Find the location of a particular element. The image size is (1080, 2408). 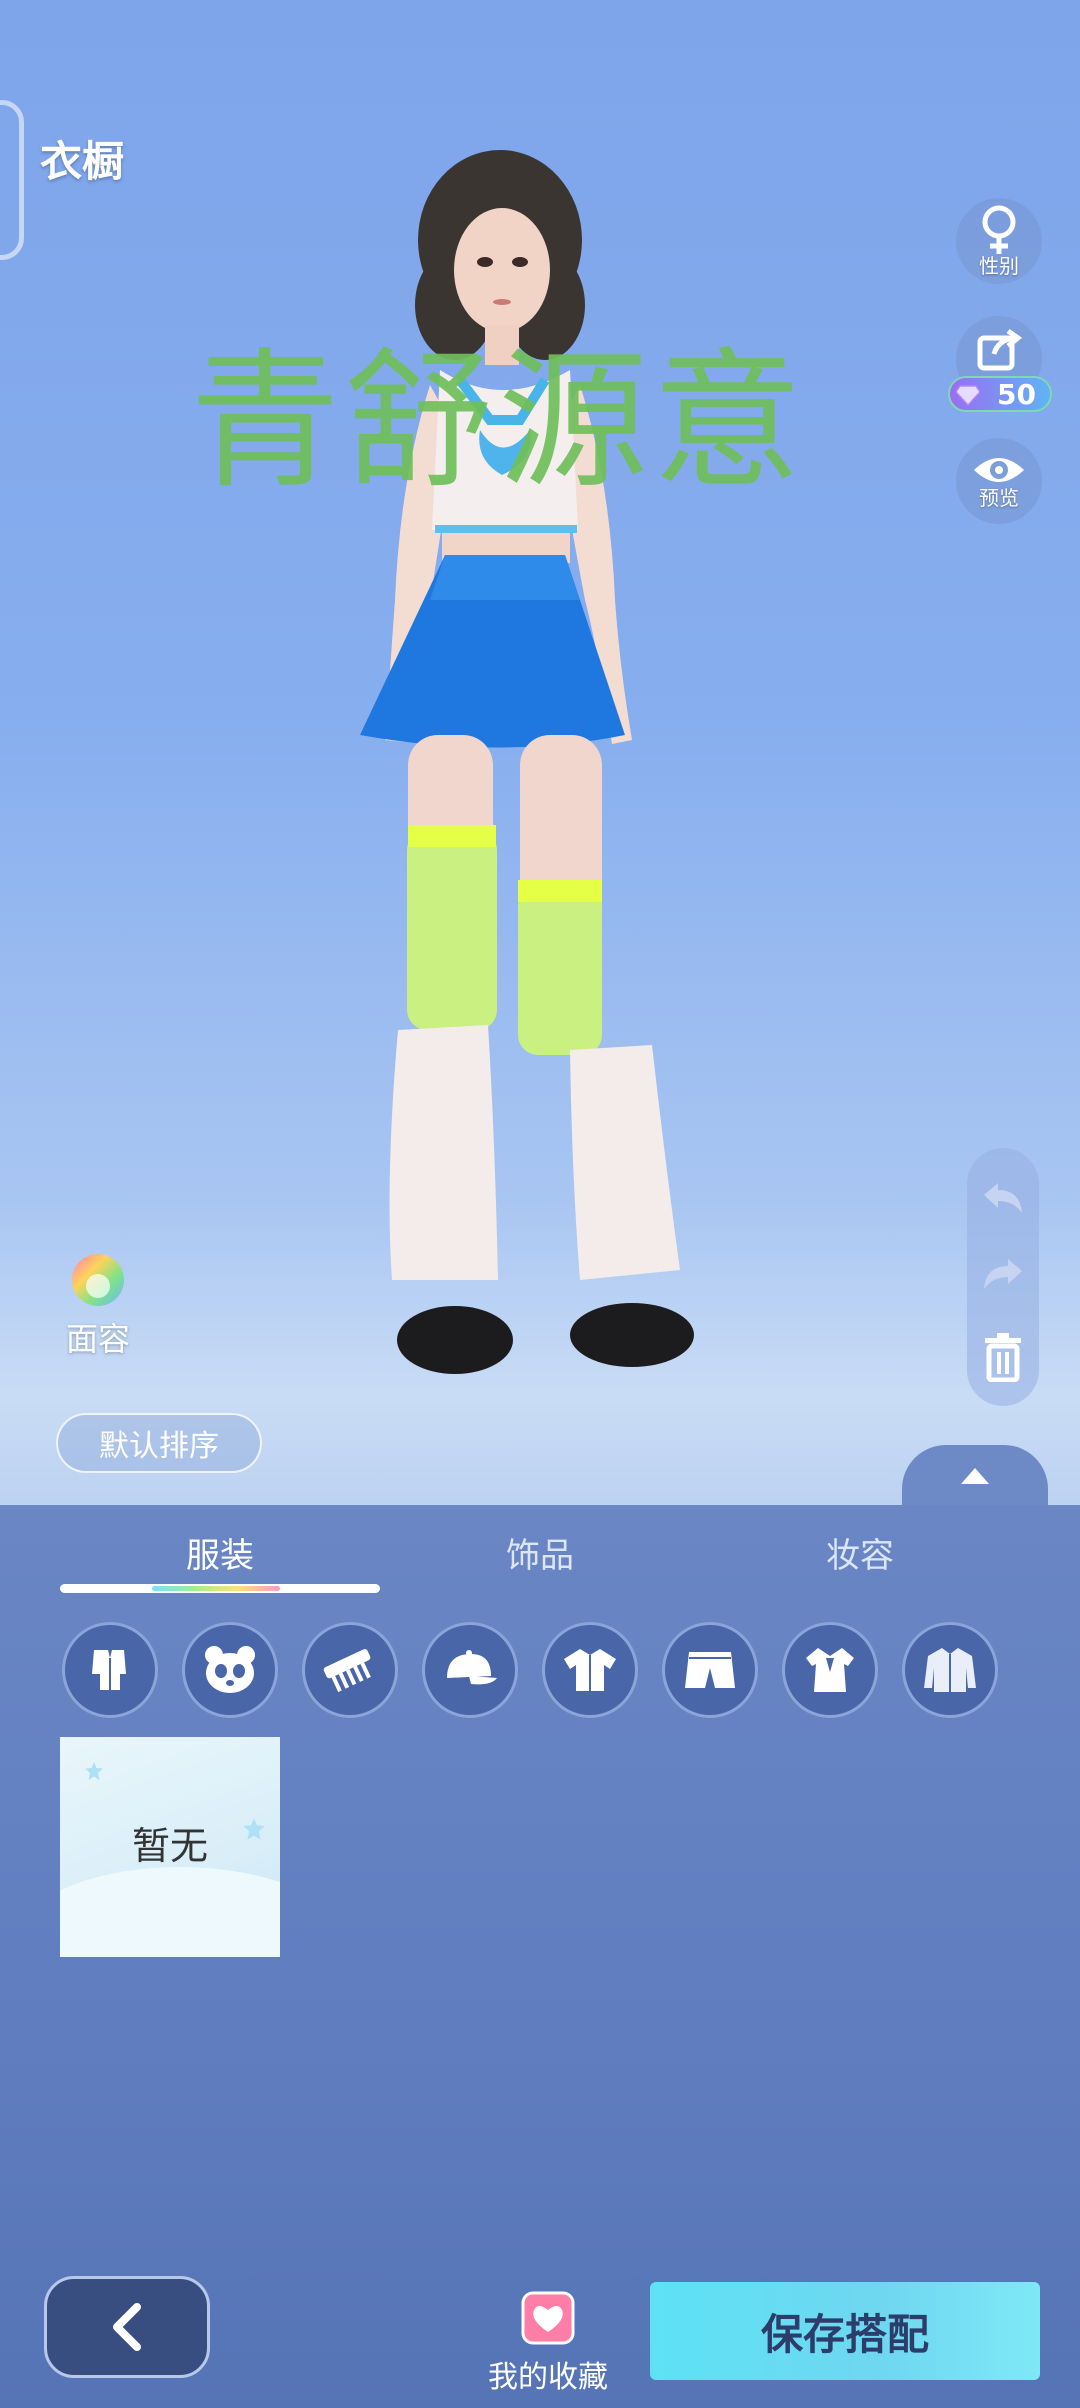

preview-button: 预览 is located at coordinates (999, 481).